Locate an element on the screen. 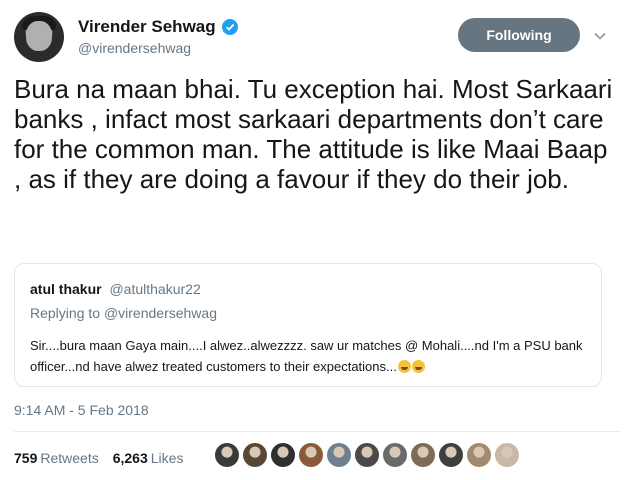  retweets-stat: 759 Retweets is located at coordinates (56, 458).